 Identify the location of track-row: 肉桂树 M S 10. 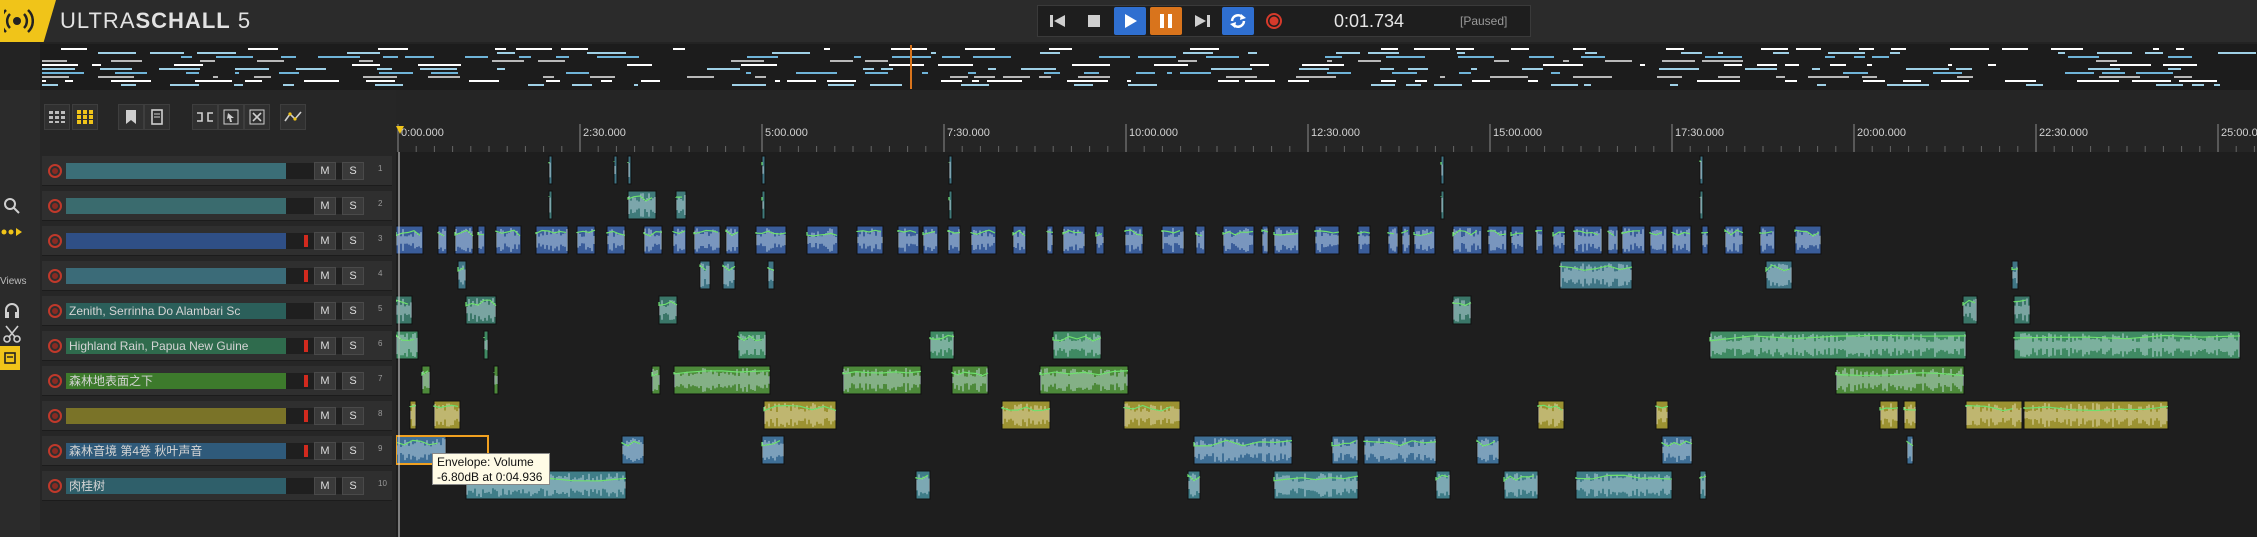
(217, 486).